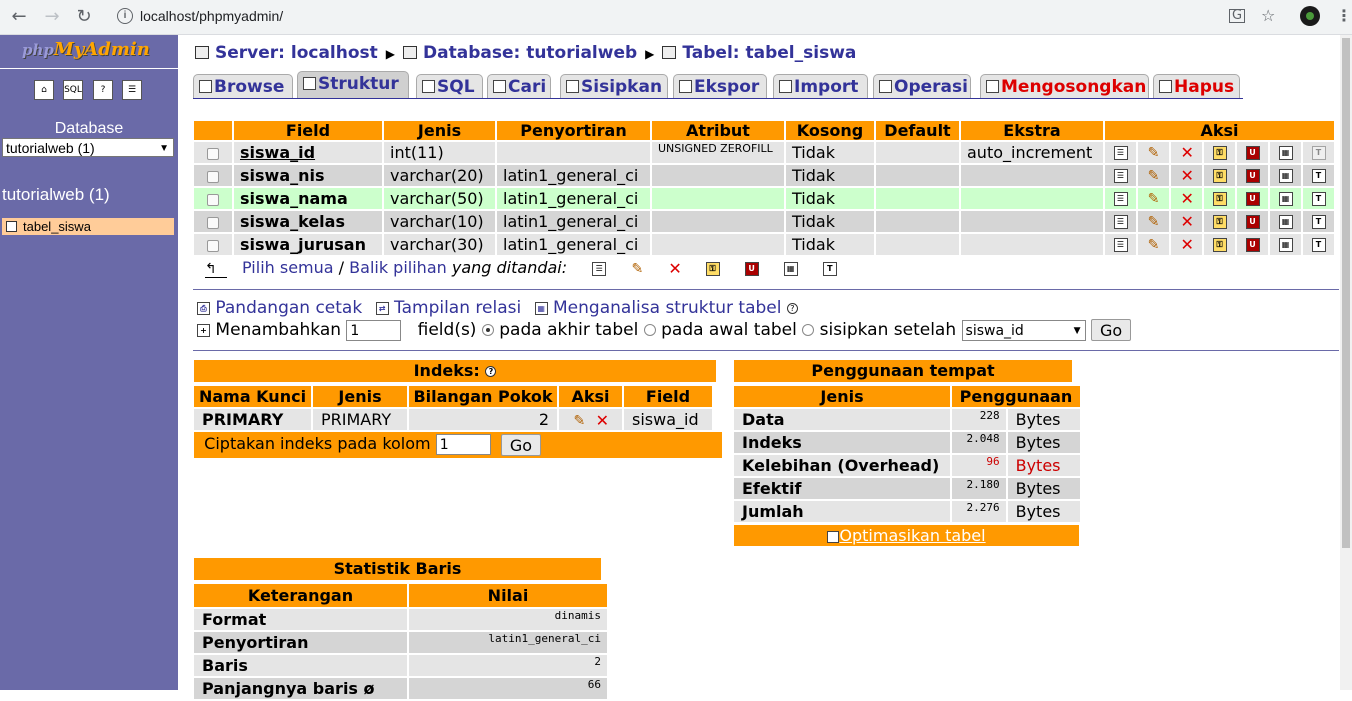 This screenshot has width=1352, height=701. Describe the element at coordinates (308, 175) in the screenshot. I see `field-name: siswa_nis` at that location.